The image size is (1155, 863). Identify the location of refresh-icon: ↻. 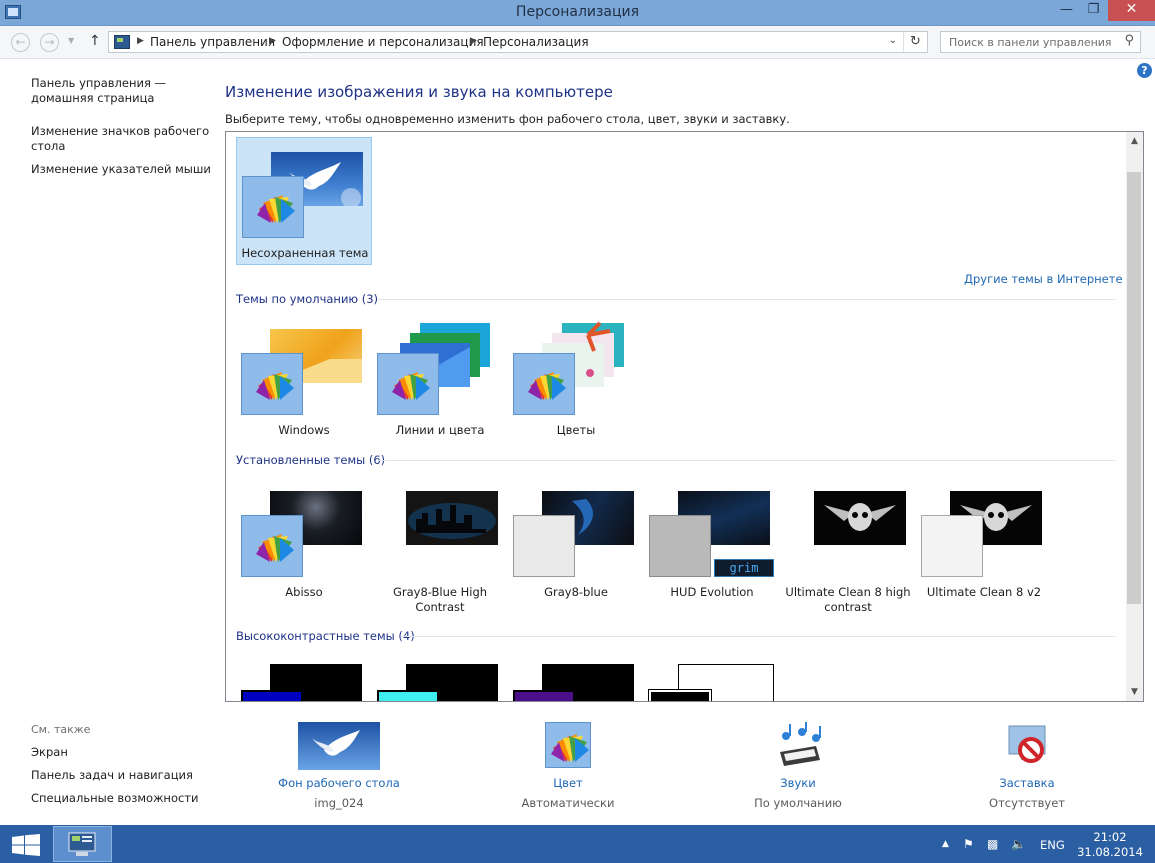
(915, 42).